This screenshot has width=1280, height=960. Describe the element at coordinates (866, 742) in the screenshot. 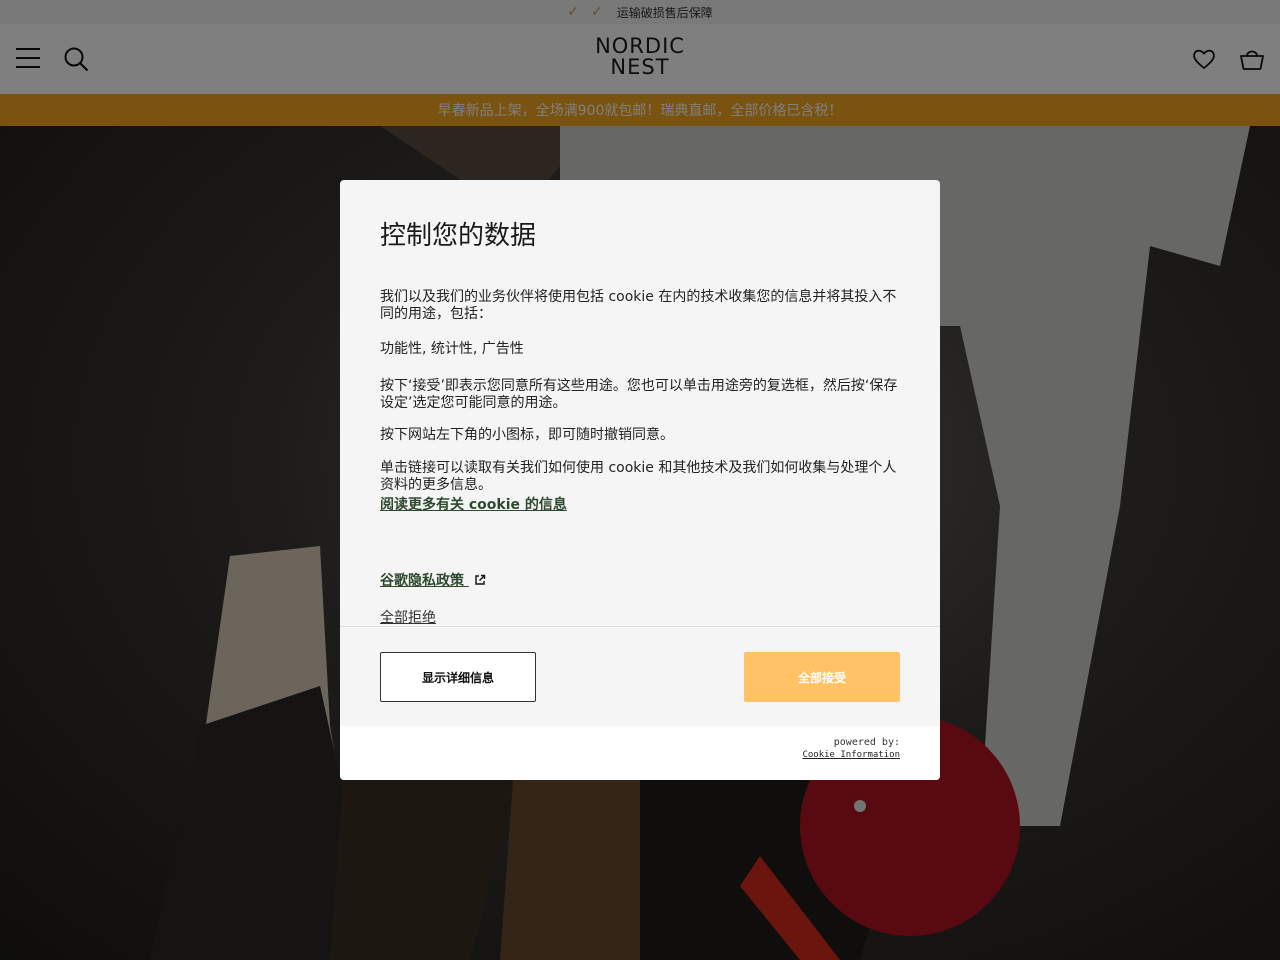

I see `powered-by-label: powered by:` at that location.